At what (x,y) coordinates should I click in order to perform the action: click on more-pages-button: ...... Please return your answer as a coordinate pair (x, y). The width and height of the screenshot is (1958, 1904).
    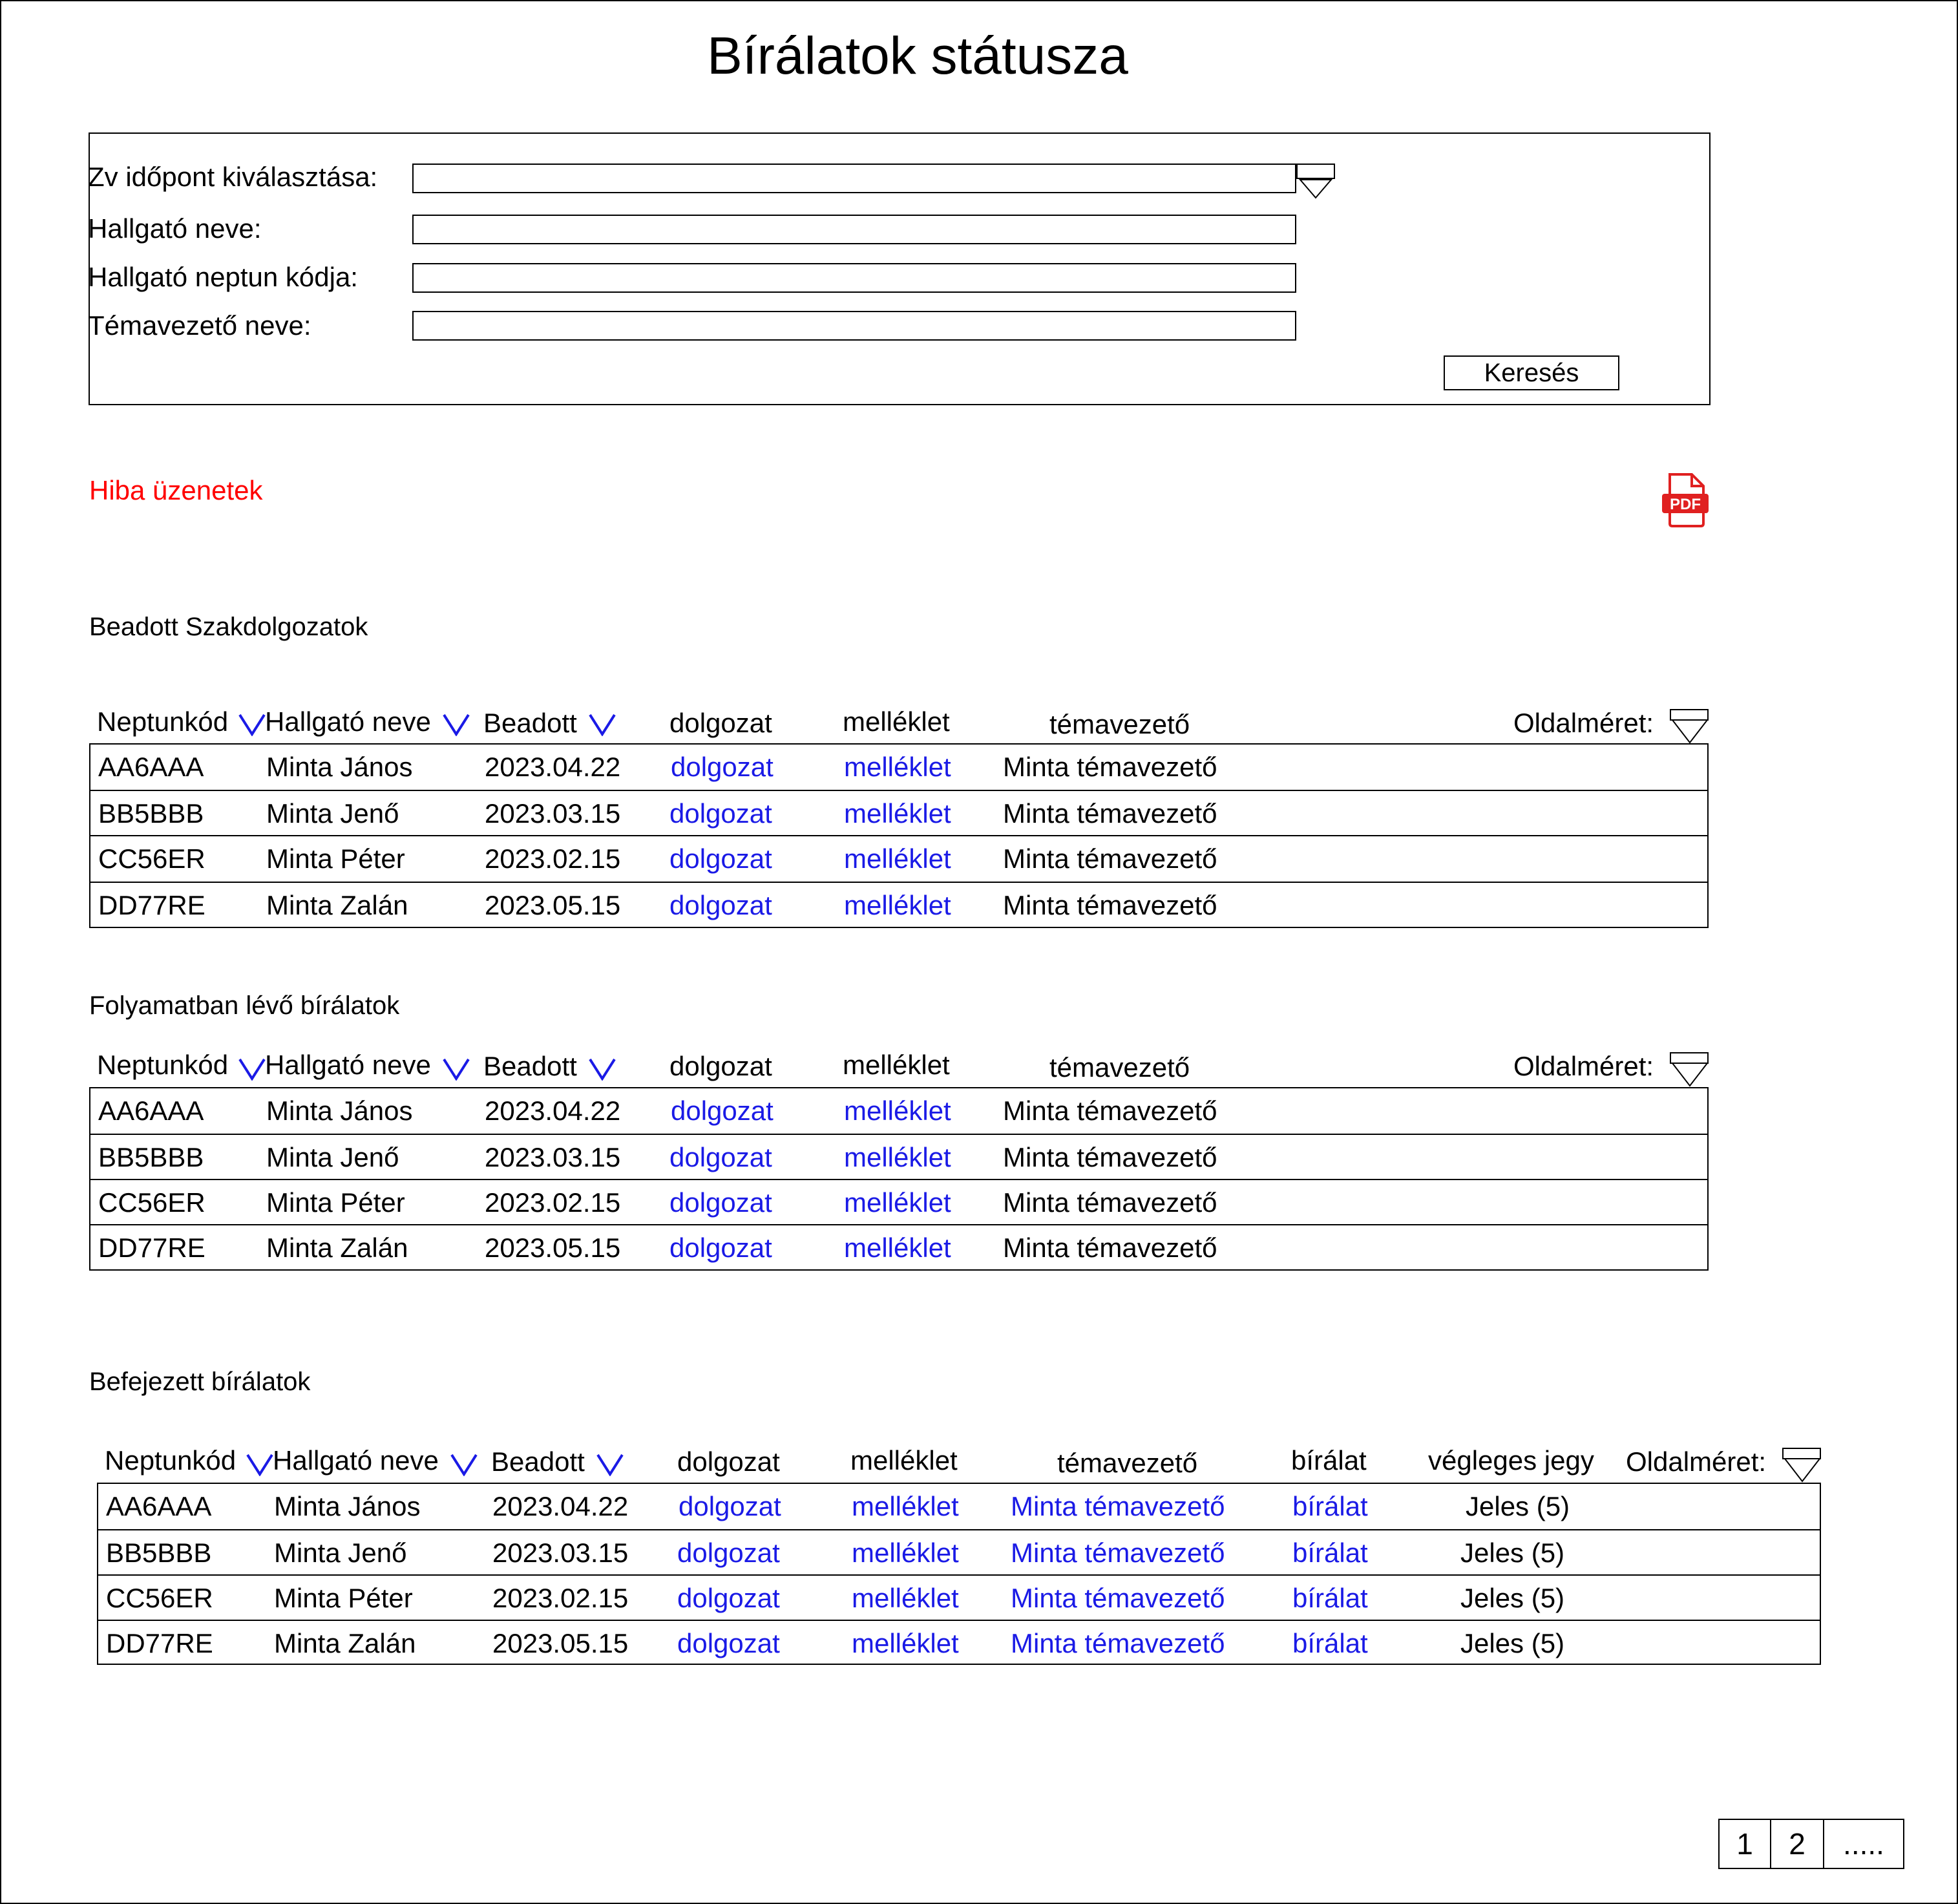
    Looking at the image, I should click on (1863, 1844).